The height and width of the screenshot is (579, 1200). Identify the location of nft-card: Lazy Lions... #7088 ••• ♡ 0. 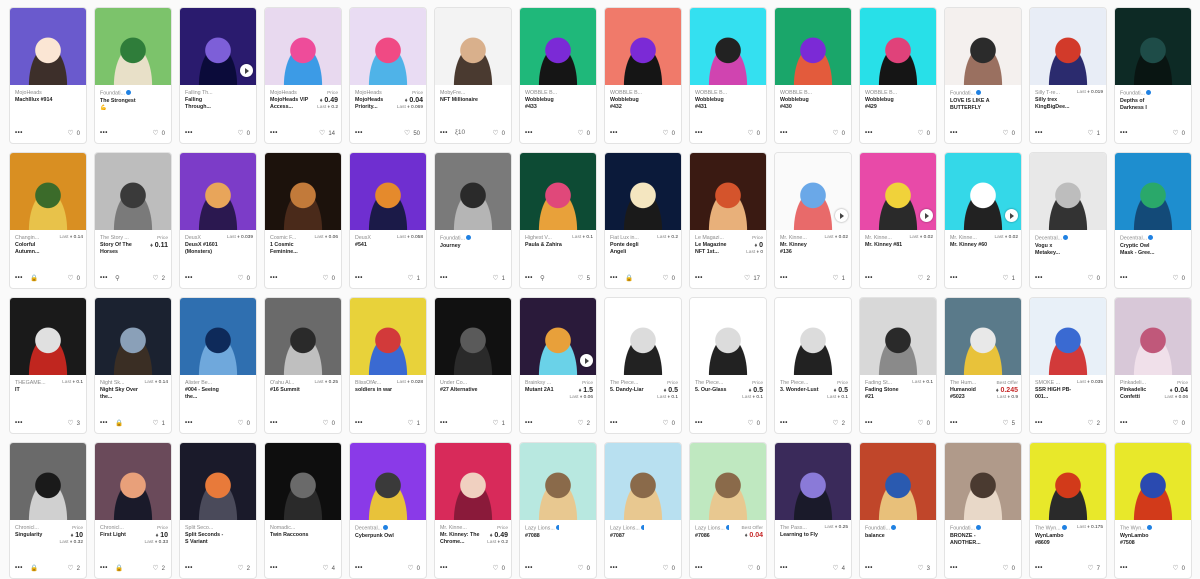
(558, 510).